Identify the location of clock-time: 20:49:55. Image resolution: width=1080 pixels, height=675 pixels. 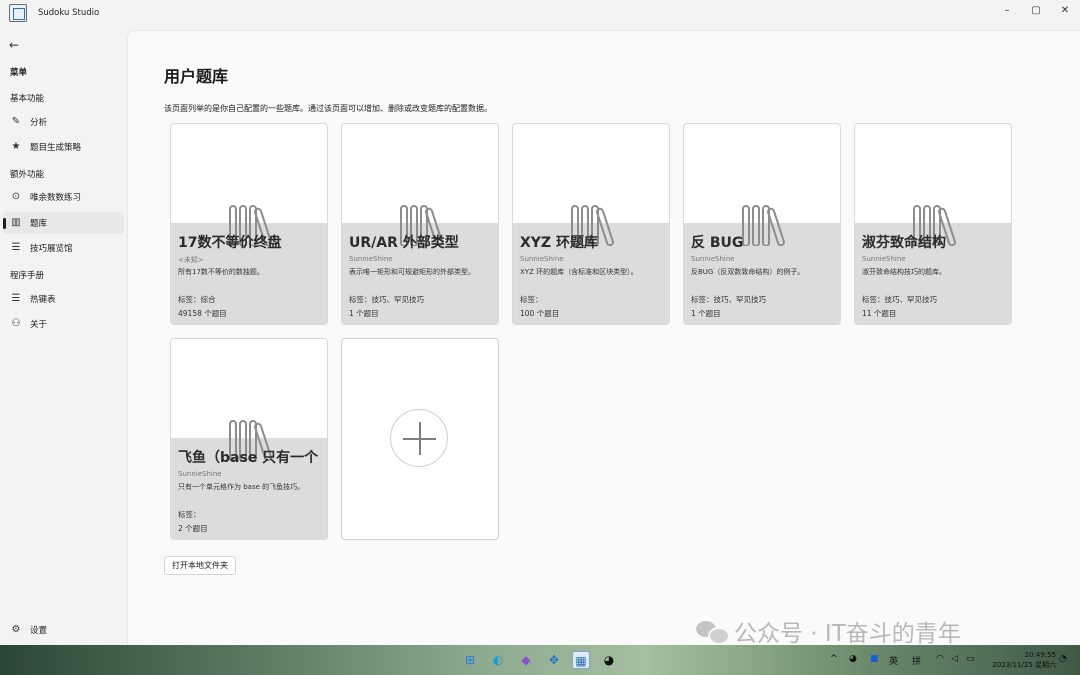
(1040, 655).